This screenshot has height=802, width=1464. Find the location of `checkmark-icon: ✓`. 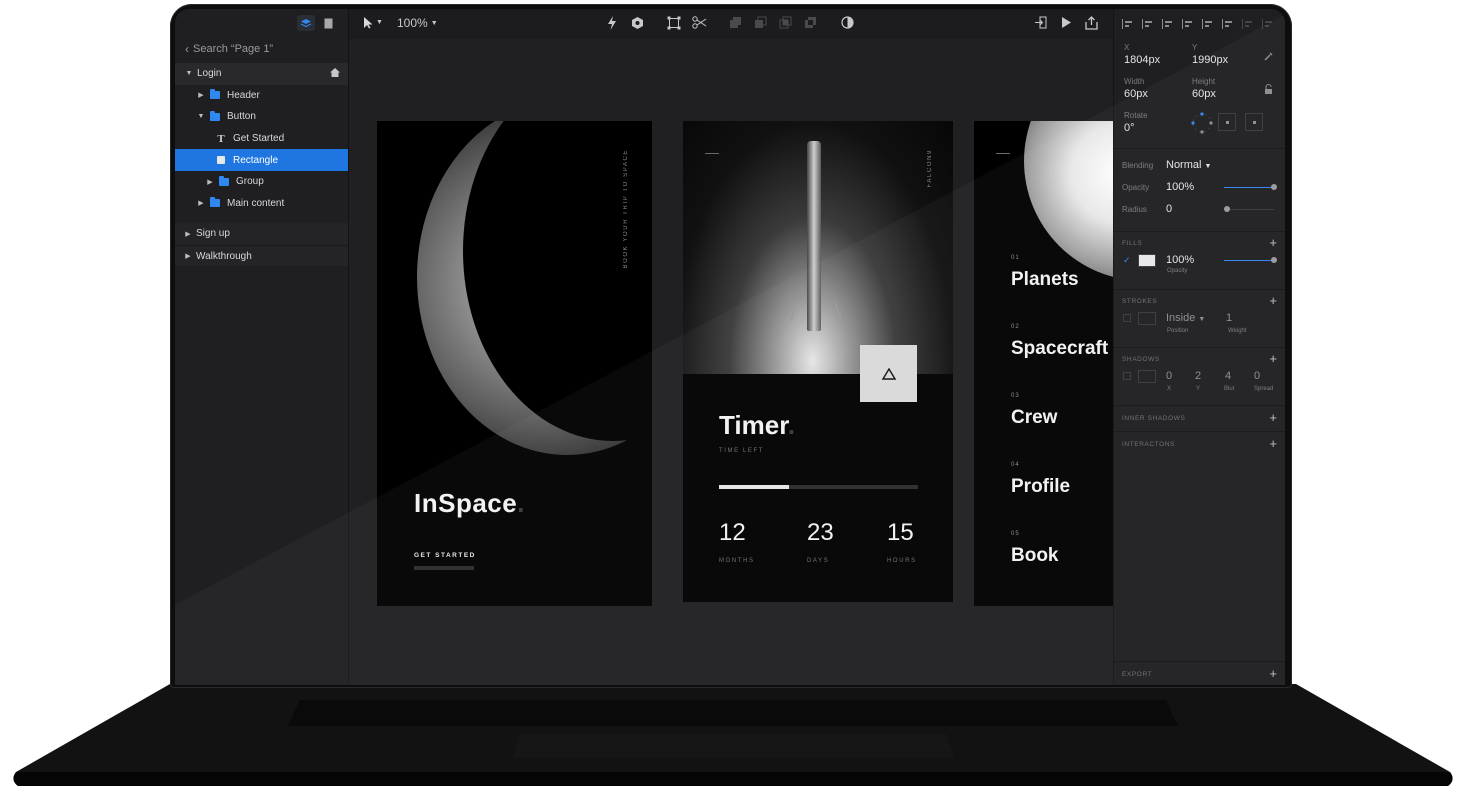

checkmark-icon: ✓ is located at coordinates (1127, 260).